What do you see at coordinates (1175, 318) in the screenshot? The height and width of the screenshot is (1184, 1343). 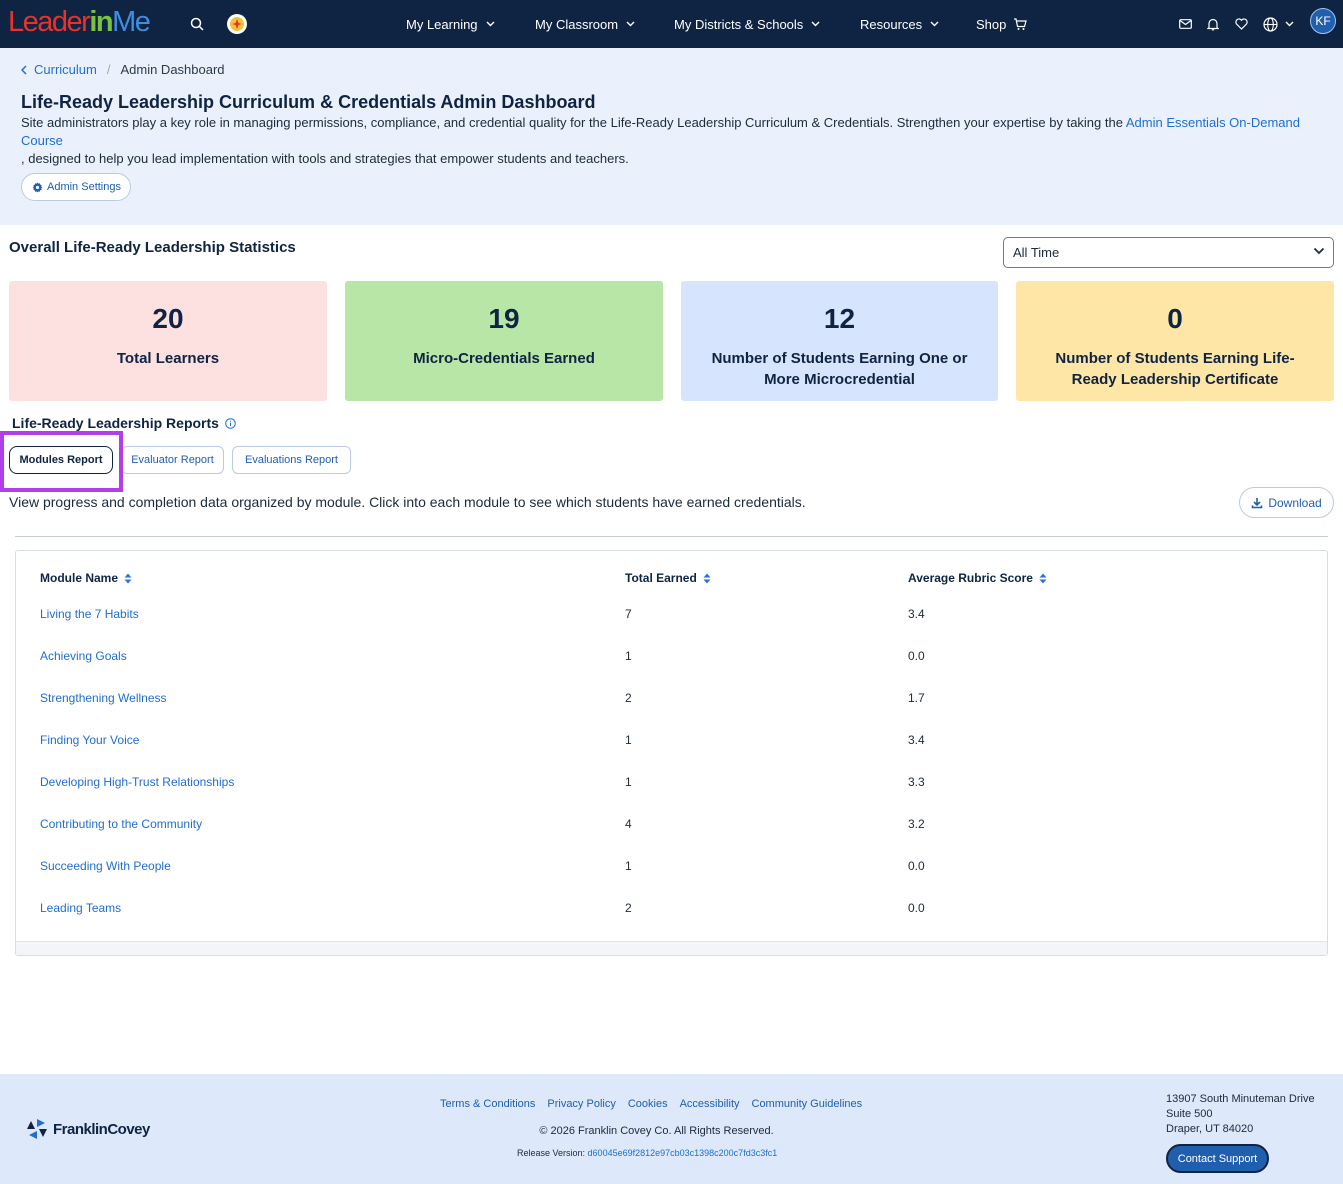 I see `stat-value: 0` at bounding box center [1175, 318].